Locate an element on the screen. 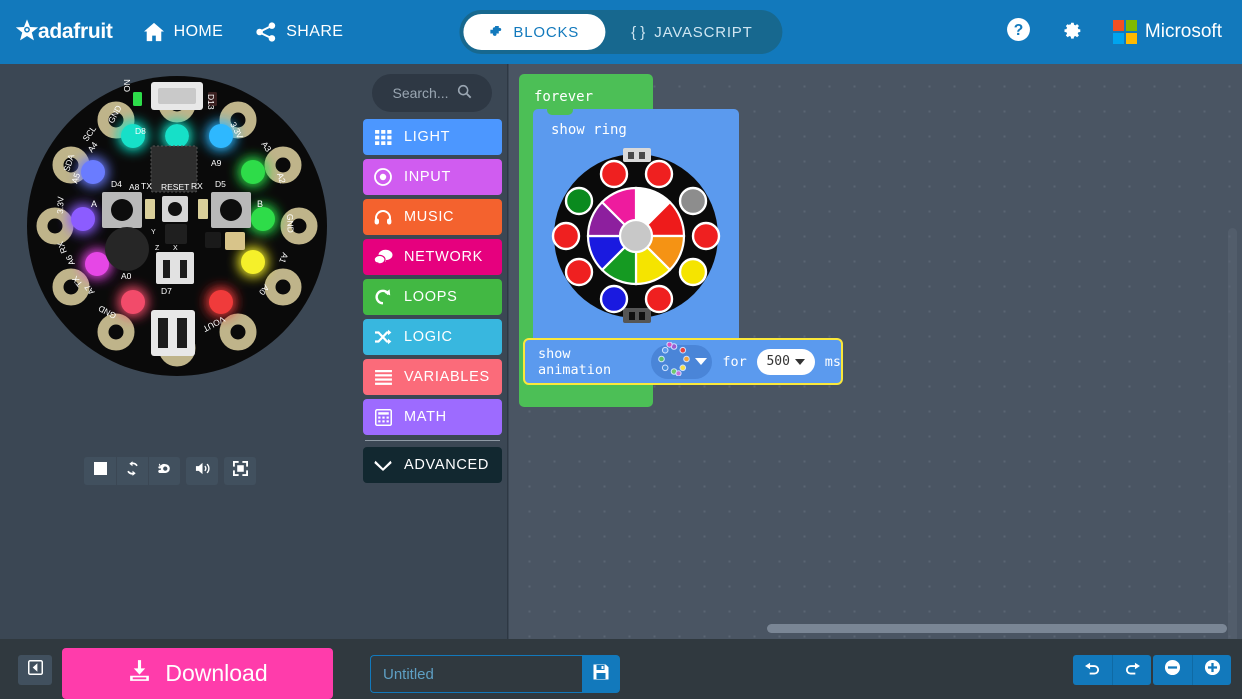  microsoft-logo: Microsoft is located at coordinates (1164, 32).